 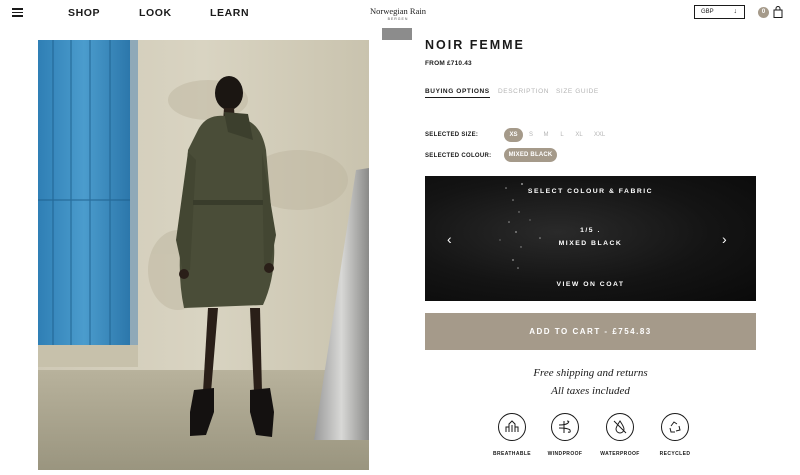 I want to click on feature-breathable: BREATHABLE, so click(x=512, y=435).